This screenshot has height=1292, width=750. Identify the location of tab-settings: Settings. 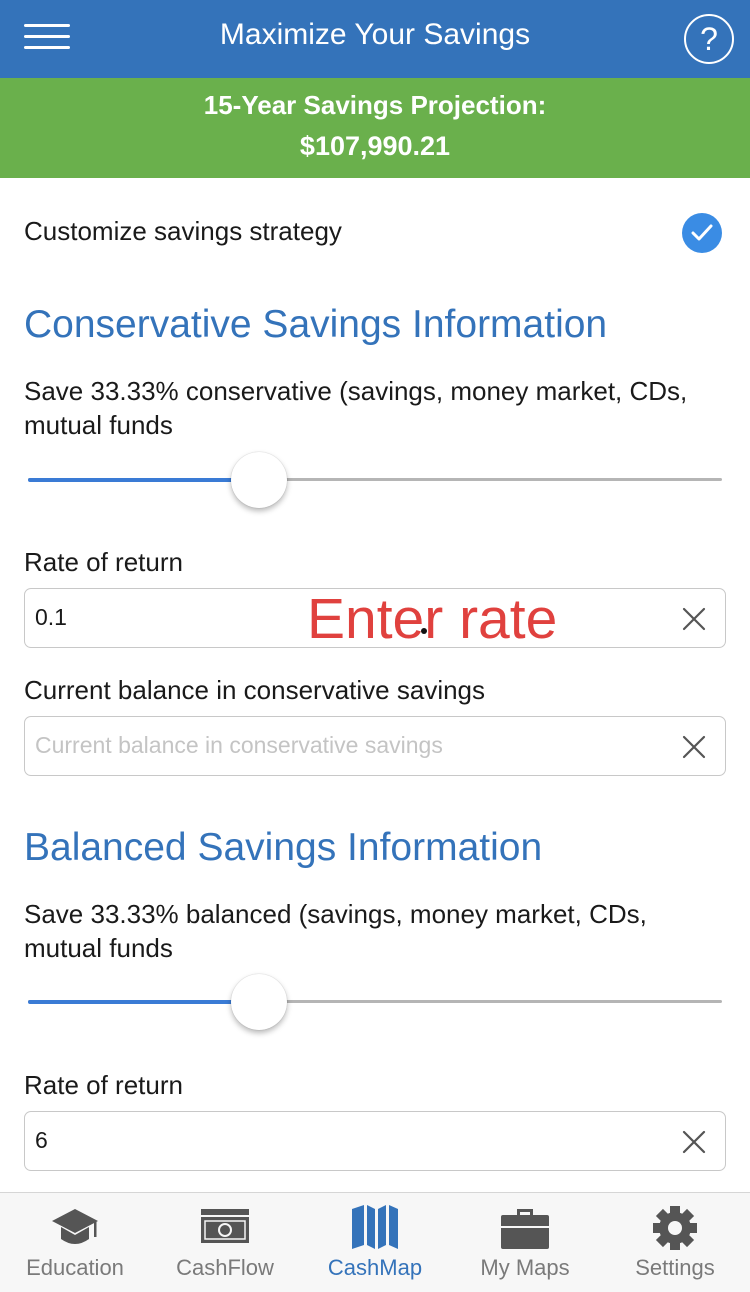
(675, 1242).